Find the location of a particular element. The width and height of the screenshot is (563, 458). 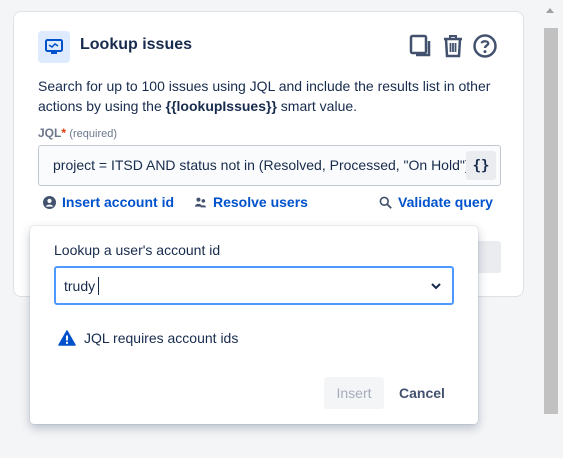

smart-value: {{lookupIssues}} is located at coordinates (221, 106).